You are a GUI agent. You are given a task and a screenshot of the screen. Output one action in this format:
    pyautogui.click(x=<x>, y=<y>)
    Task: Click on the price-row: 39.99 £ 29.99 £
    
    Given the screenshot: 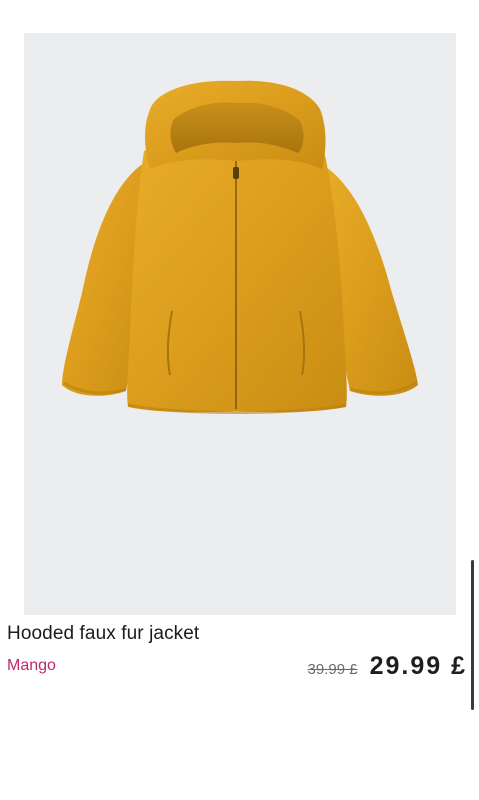 What is the action you would take?
    pyautogui.click(x=387, y=666)
    